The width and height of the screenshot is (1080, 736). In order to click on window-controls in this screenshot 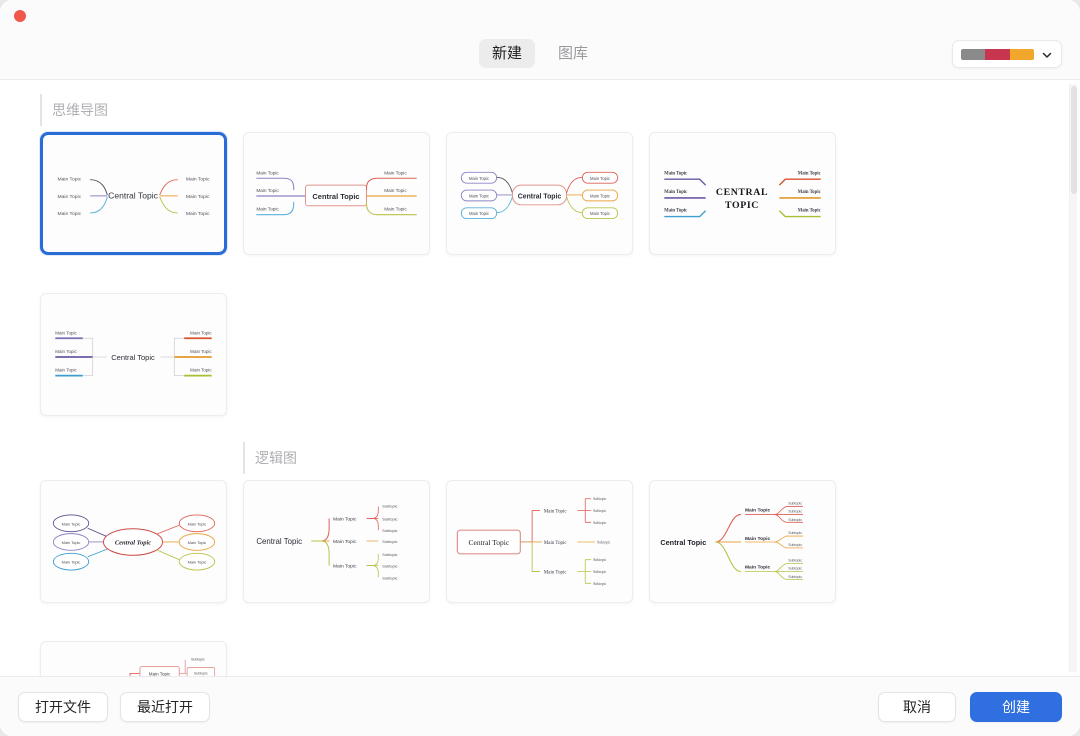, I will do `click(20, 16)`.